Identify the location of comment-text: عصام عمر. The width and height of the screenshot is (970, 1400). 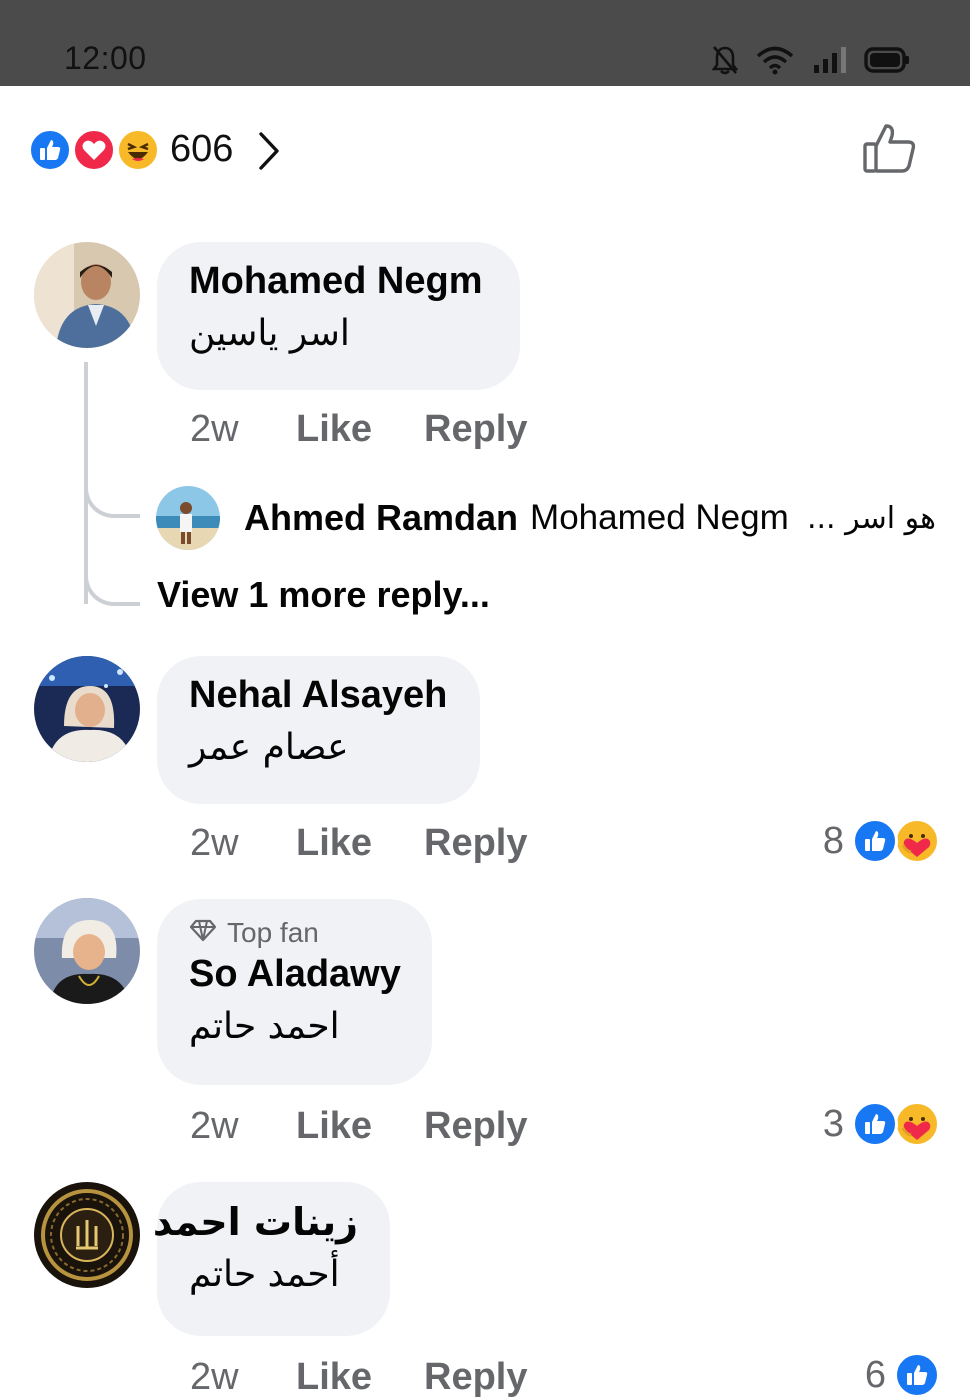
(269, 747).